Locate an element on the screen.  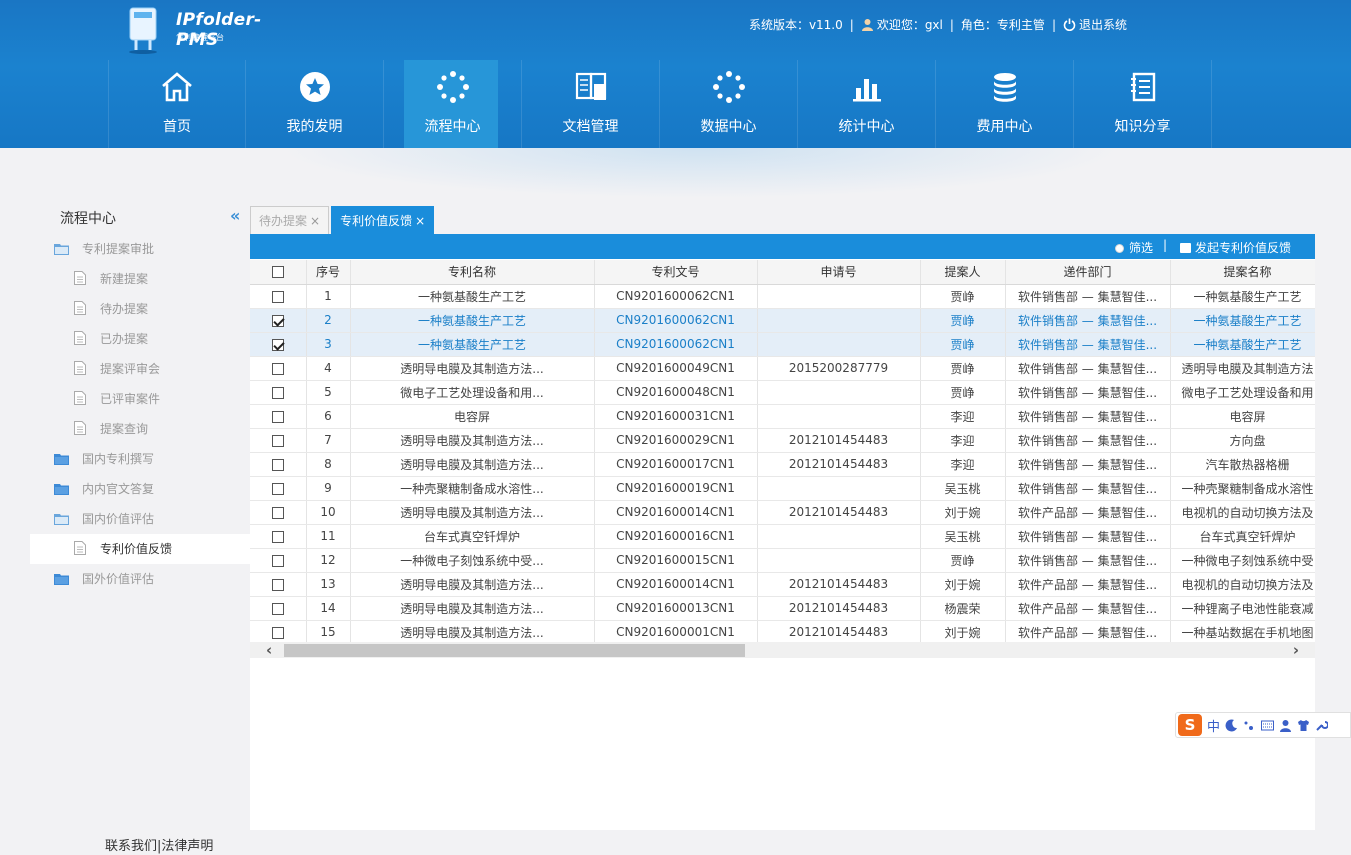
sidebar-item: 提案查询 is located at coordinates (140, 429).